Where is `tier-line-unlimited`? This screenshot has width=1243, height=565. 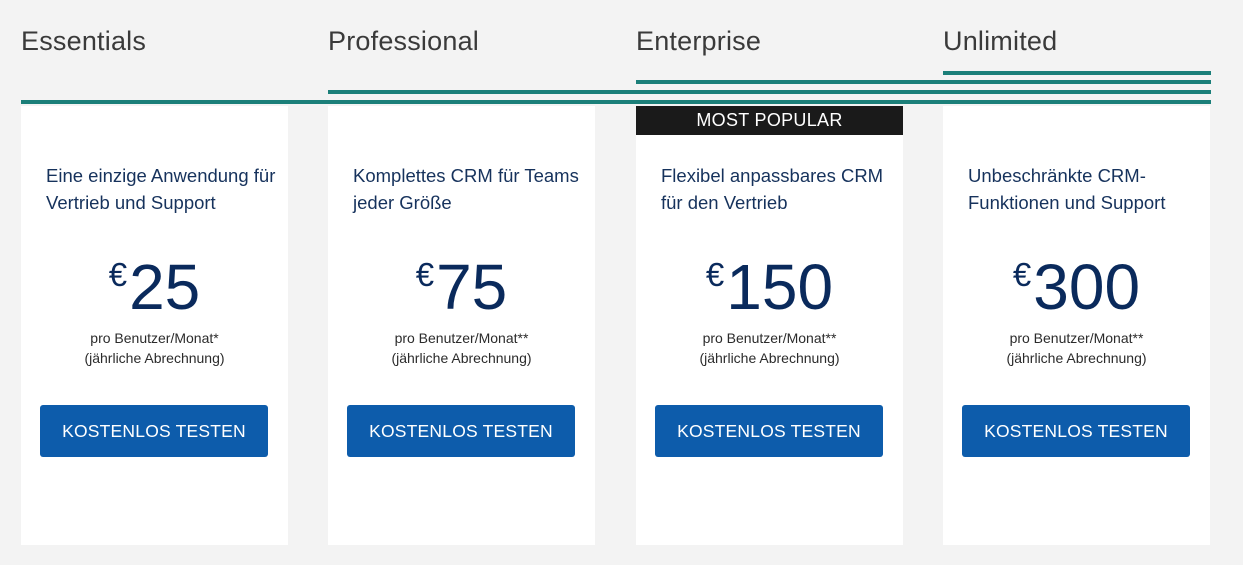 tier-line-unlimited is located at coordinates (1077, 73).